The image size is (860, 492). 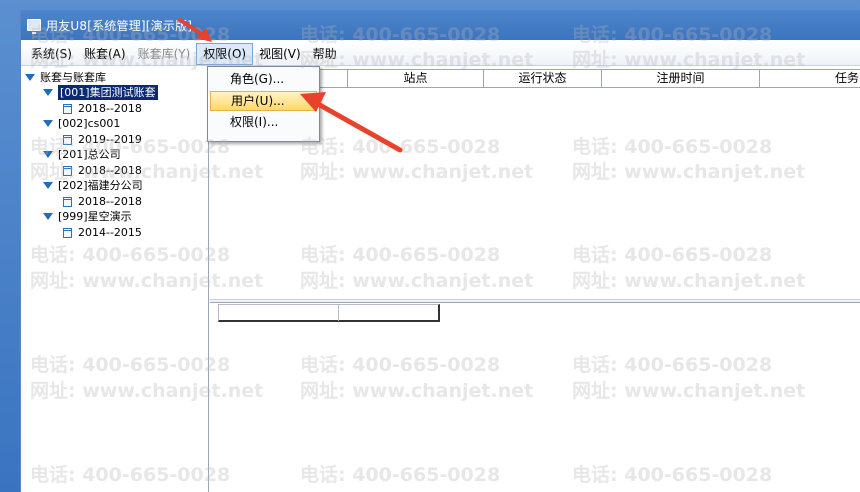 I want to click on tree-node-label: [202]福建分公司, so click(x=100, y=185).